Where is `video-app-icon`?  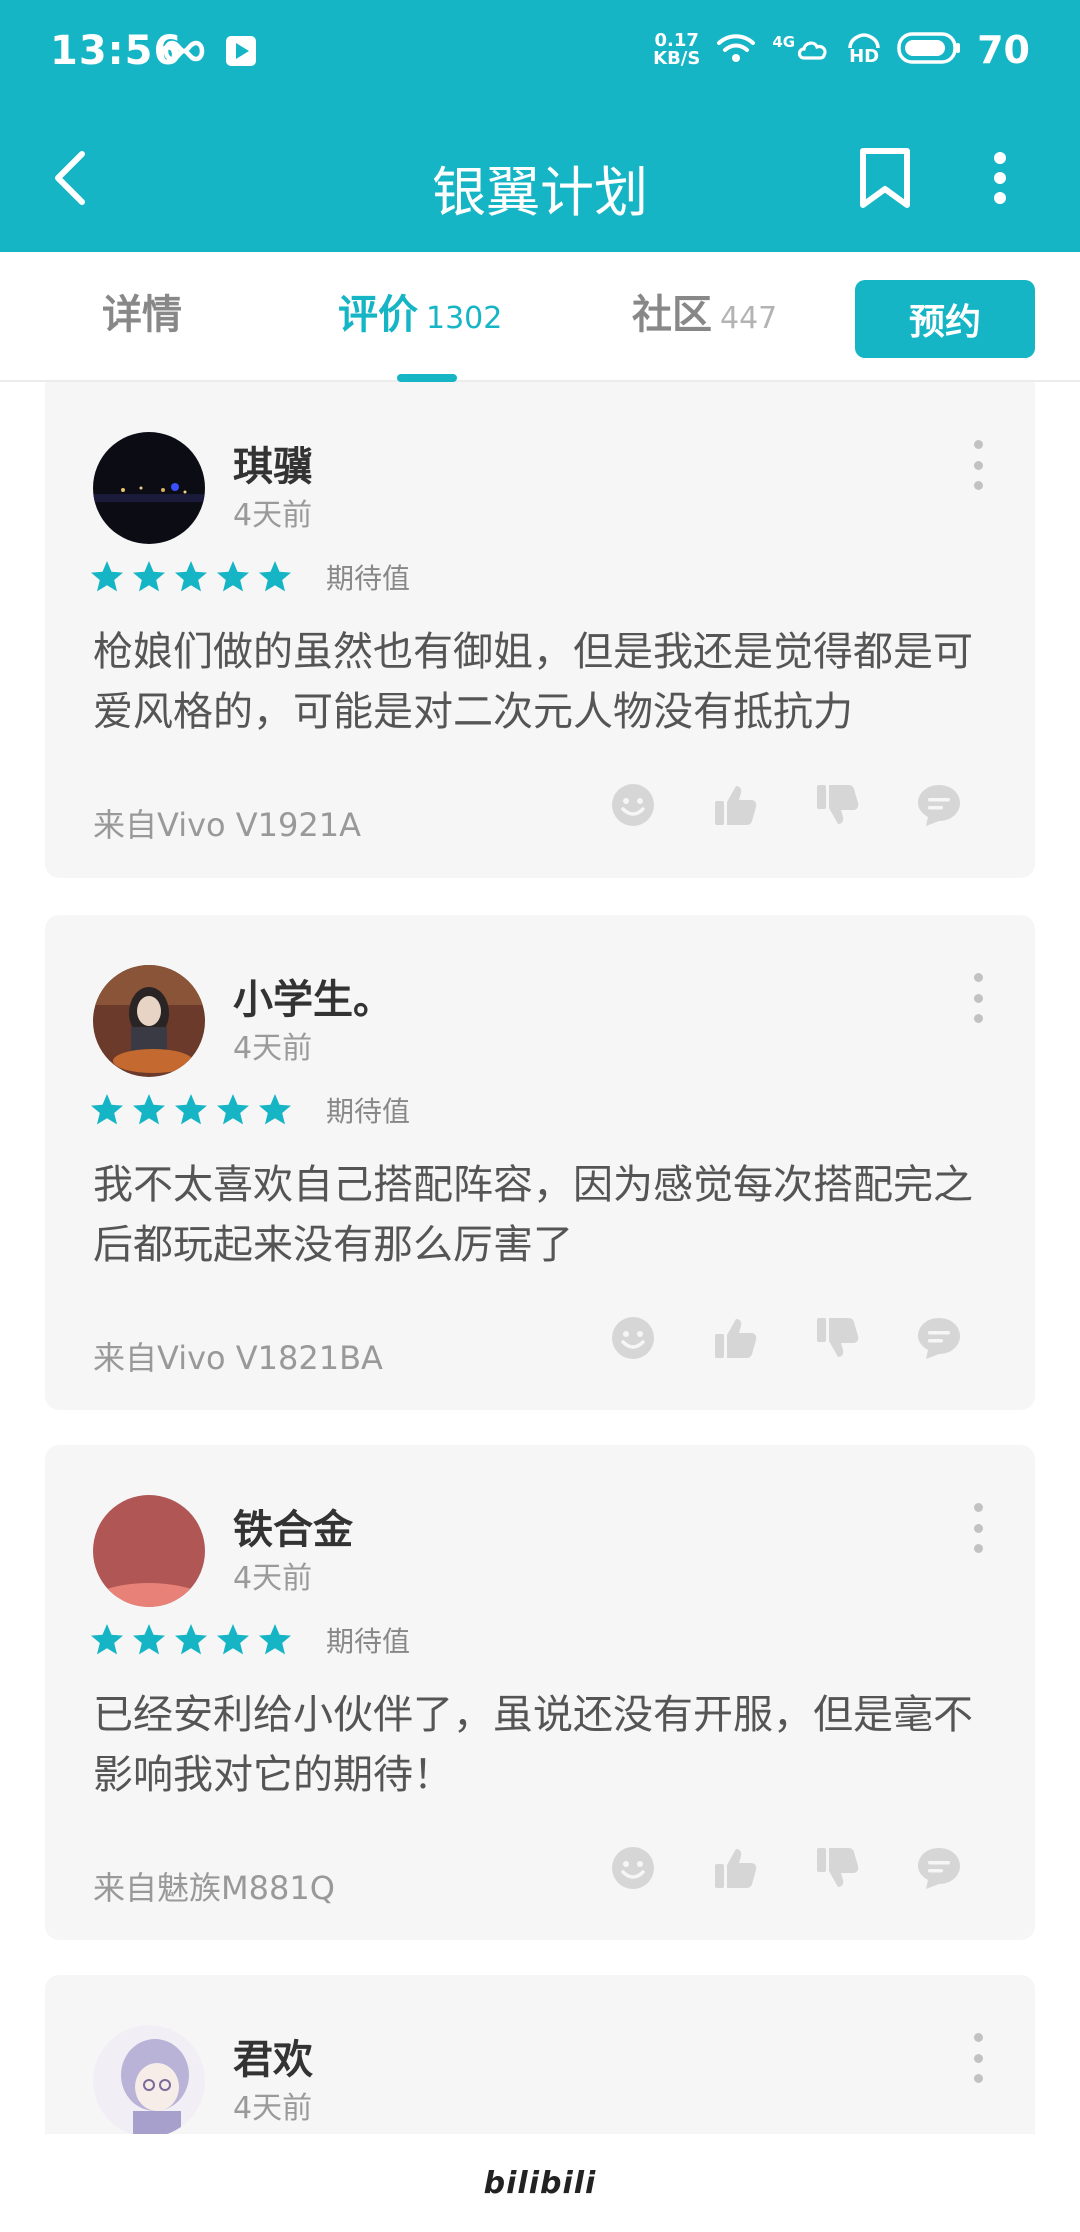 video-app-icon is located at coordinates (241, 53).